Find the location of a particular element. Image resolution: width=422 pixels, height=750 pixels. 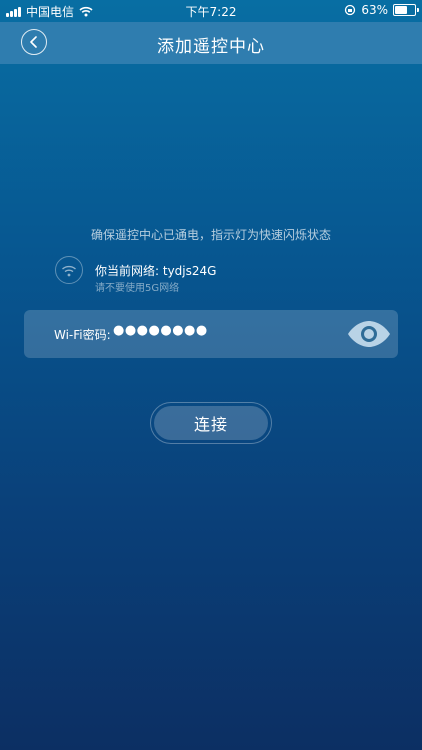

password-input: ●●●●●●●● is located at coordinates (160, 330).